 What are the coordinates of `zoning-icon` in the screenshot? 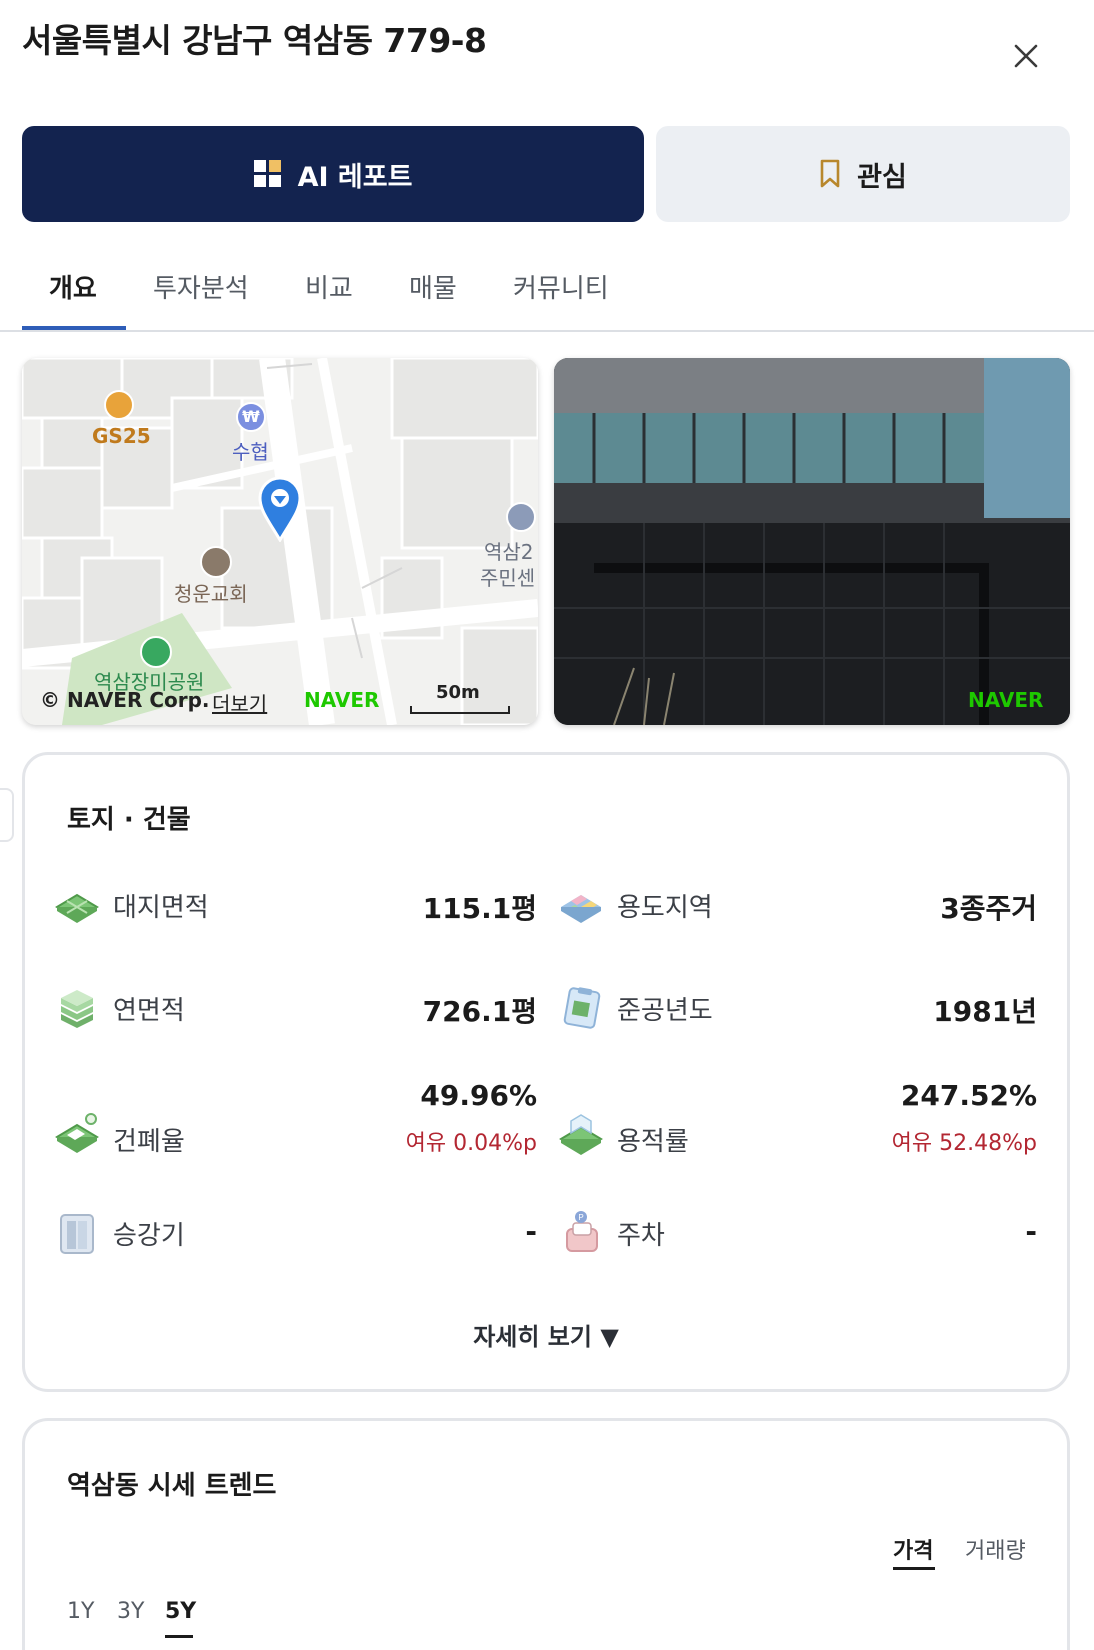 It's located at (581, 909).